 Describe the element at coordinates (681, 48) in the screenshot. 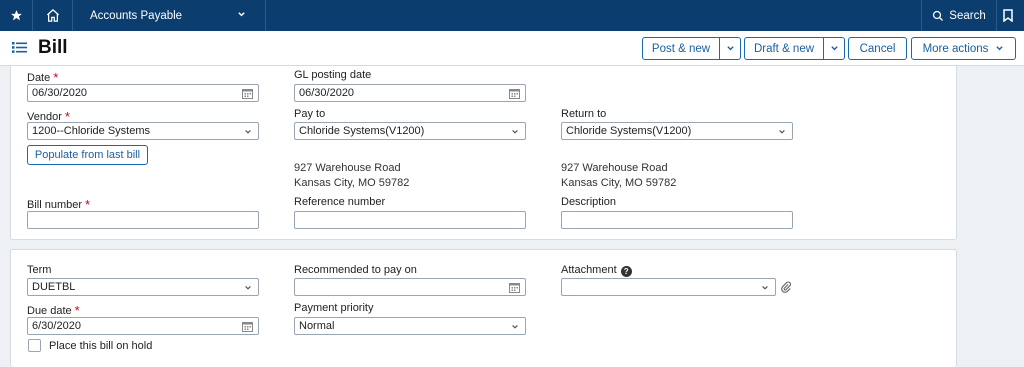

I see `post-new-button: Post & new` at that location.